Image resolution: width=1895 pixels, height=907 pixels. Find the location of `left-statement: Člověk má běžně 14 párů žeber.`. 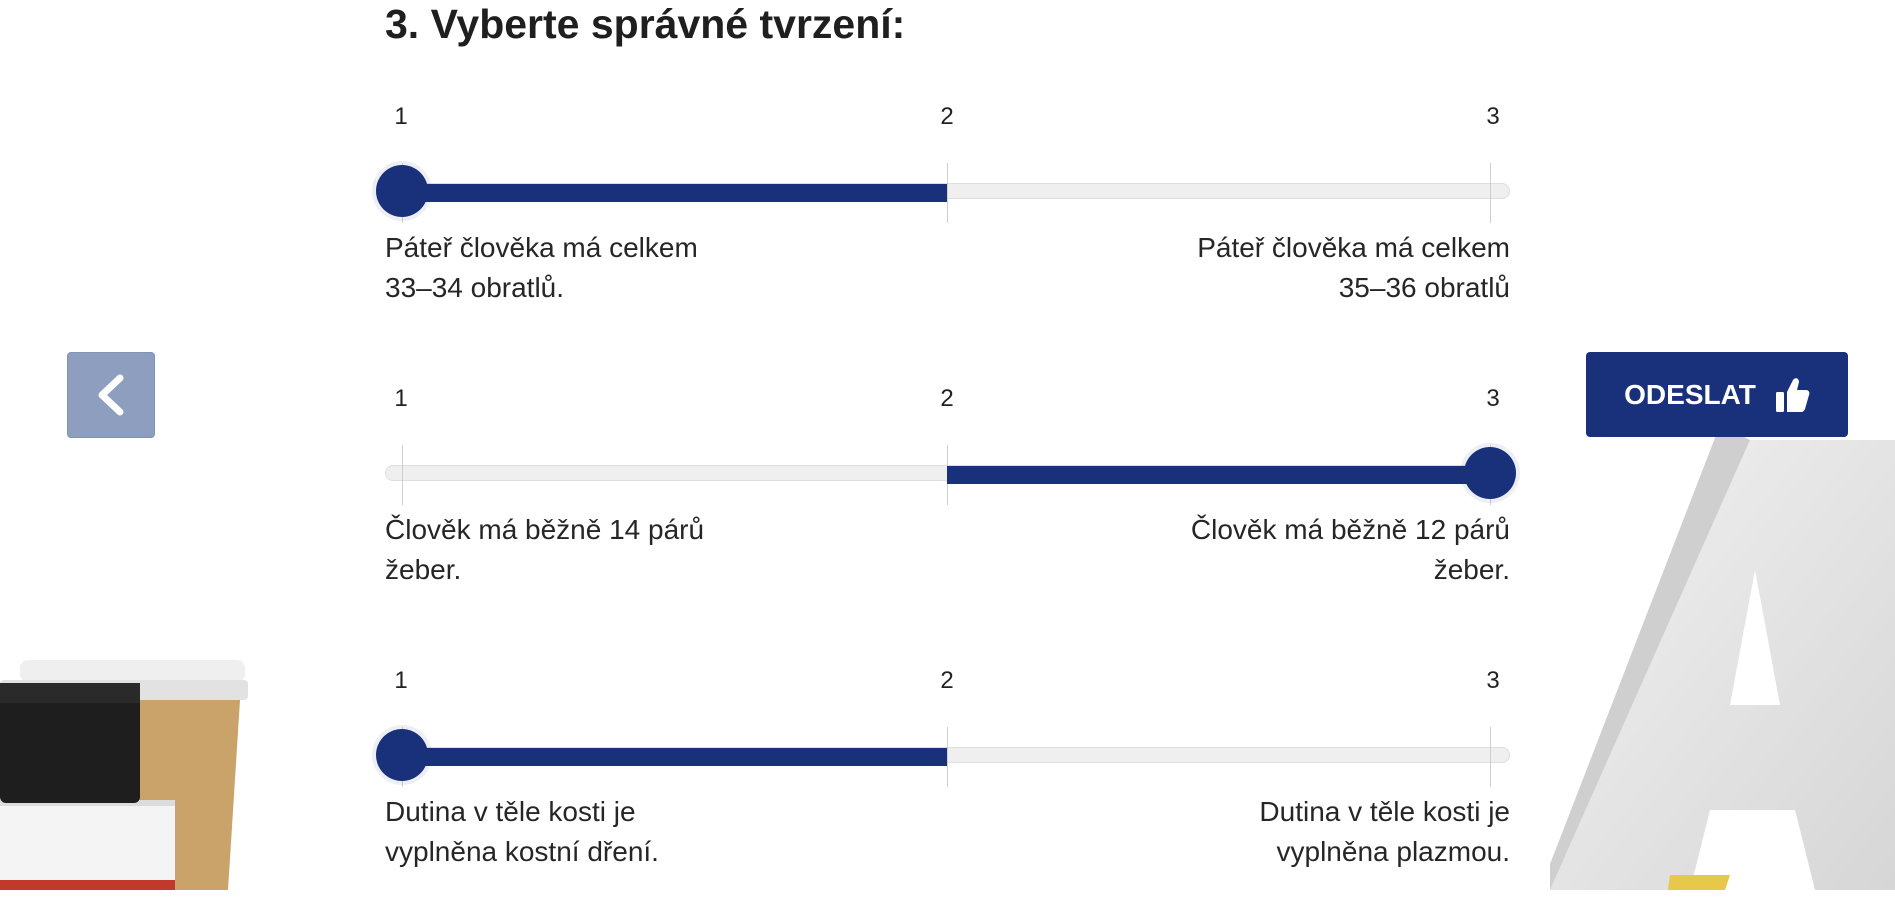

left-statement: Člověk má běžně 14 párů žeber. is located at coordinates (595, 550).